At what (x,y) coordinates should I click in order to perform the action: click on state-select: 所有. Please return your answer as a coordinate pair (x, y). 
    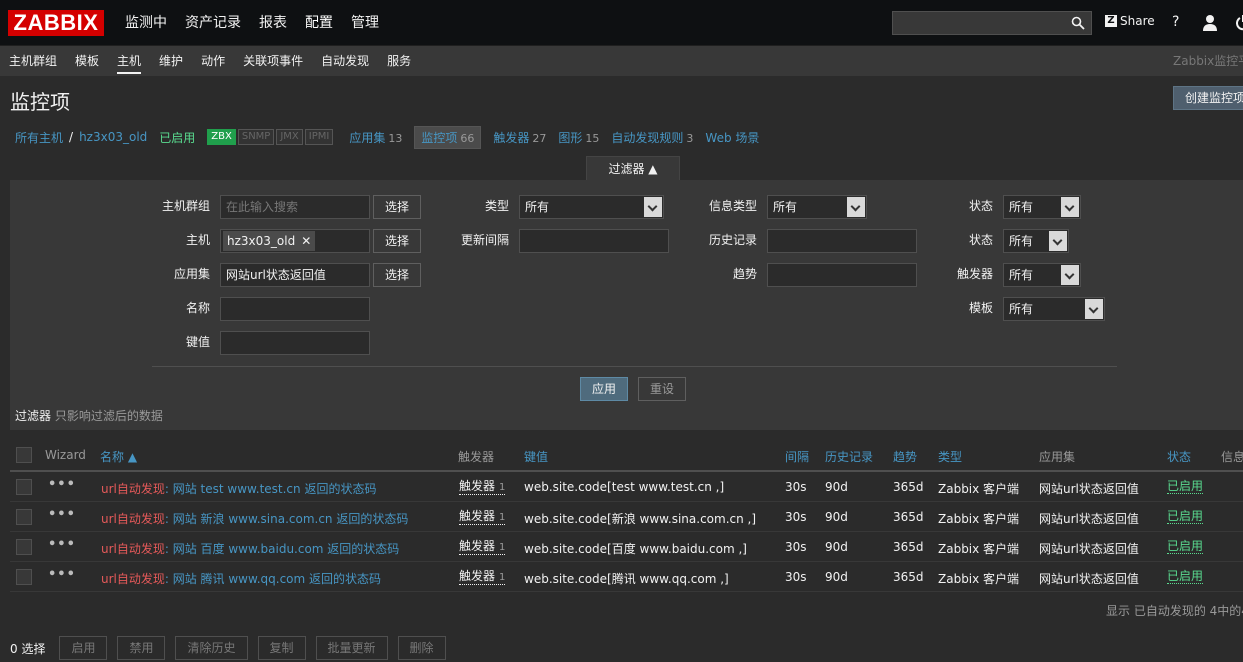
    Looking at the image, I should click on (1042, 207).